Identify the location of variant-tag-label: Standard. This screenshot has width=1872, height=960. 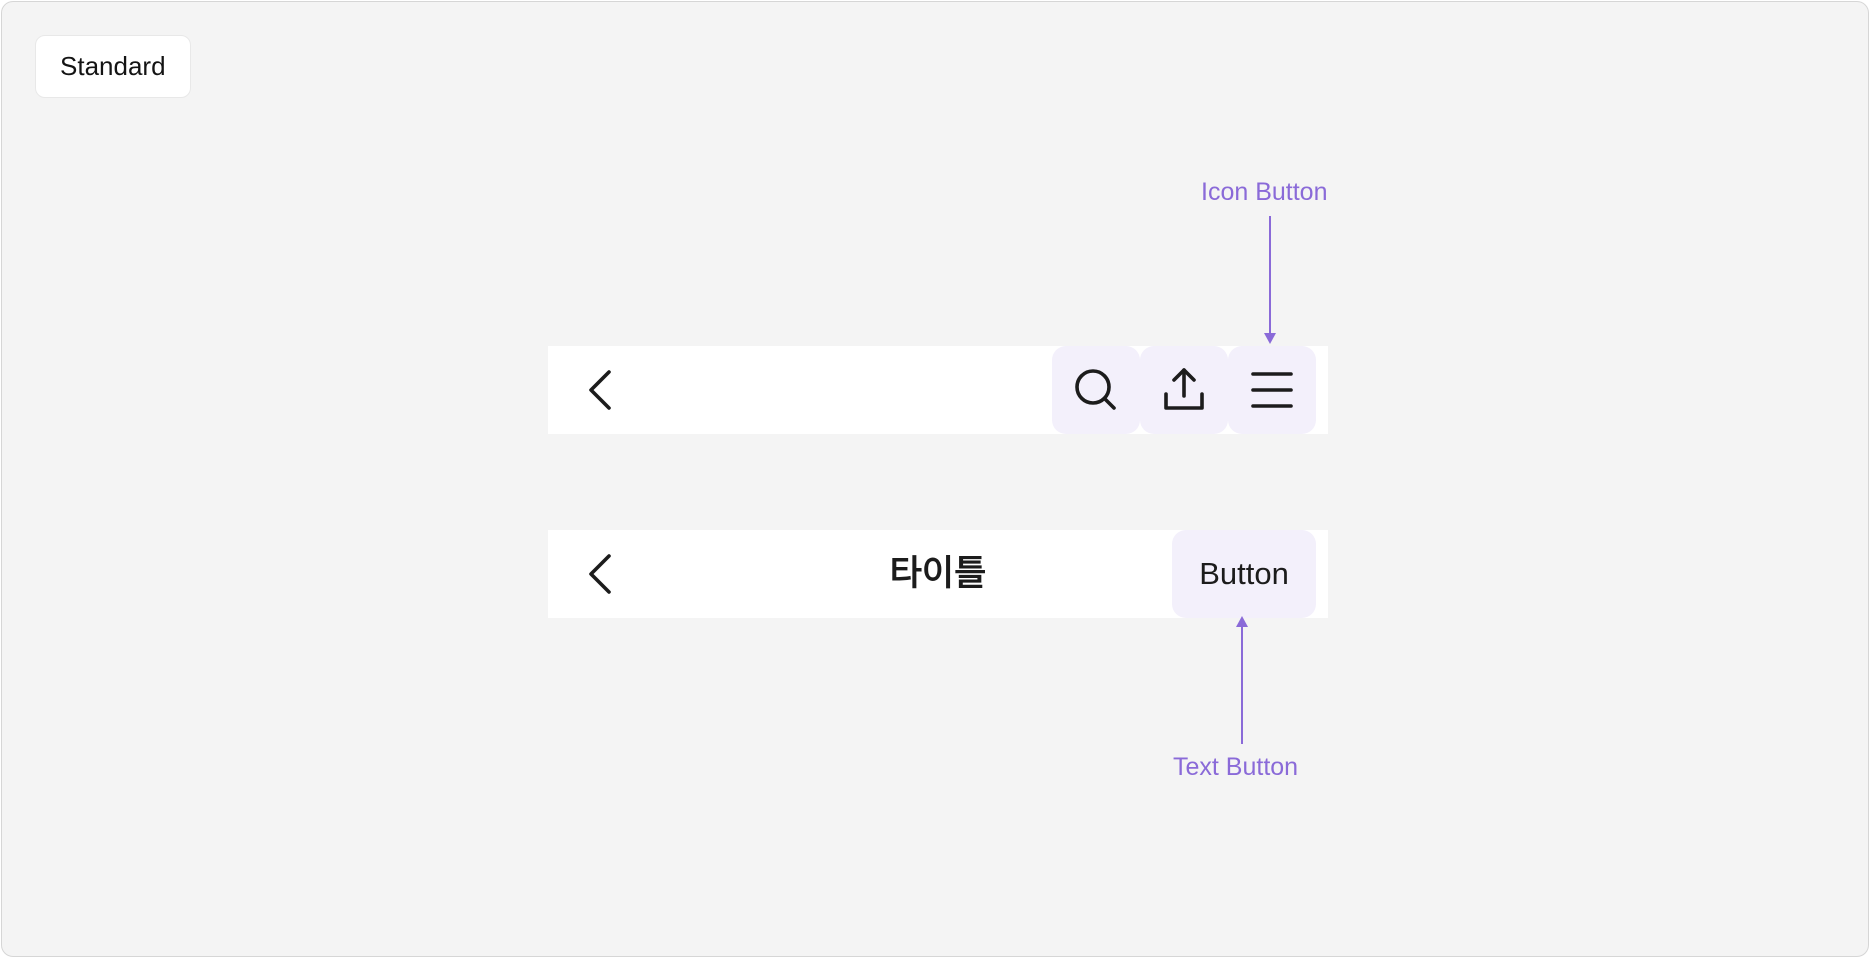
(113, 66).